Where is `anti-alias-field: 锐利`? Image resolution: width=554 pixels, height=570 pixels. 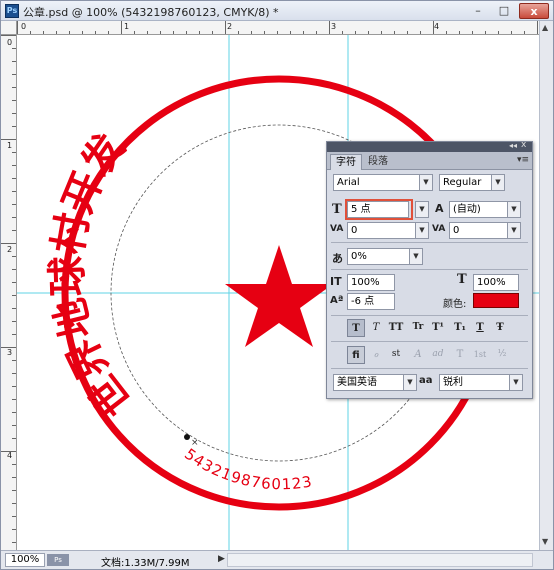 anti-alias-field: 锐利 is located at coordinates (475, 382).